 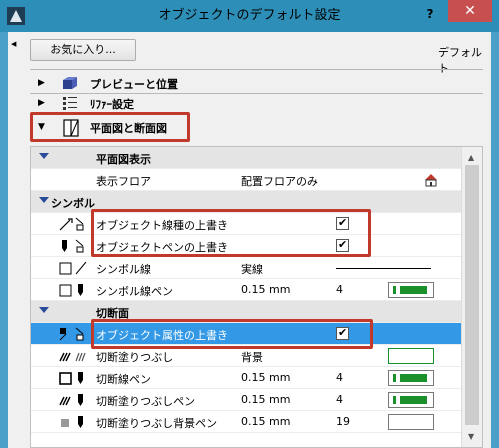 I want to click on group-row-symbol: シンボル, so click(x=246, y=202).